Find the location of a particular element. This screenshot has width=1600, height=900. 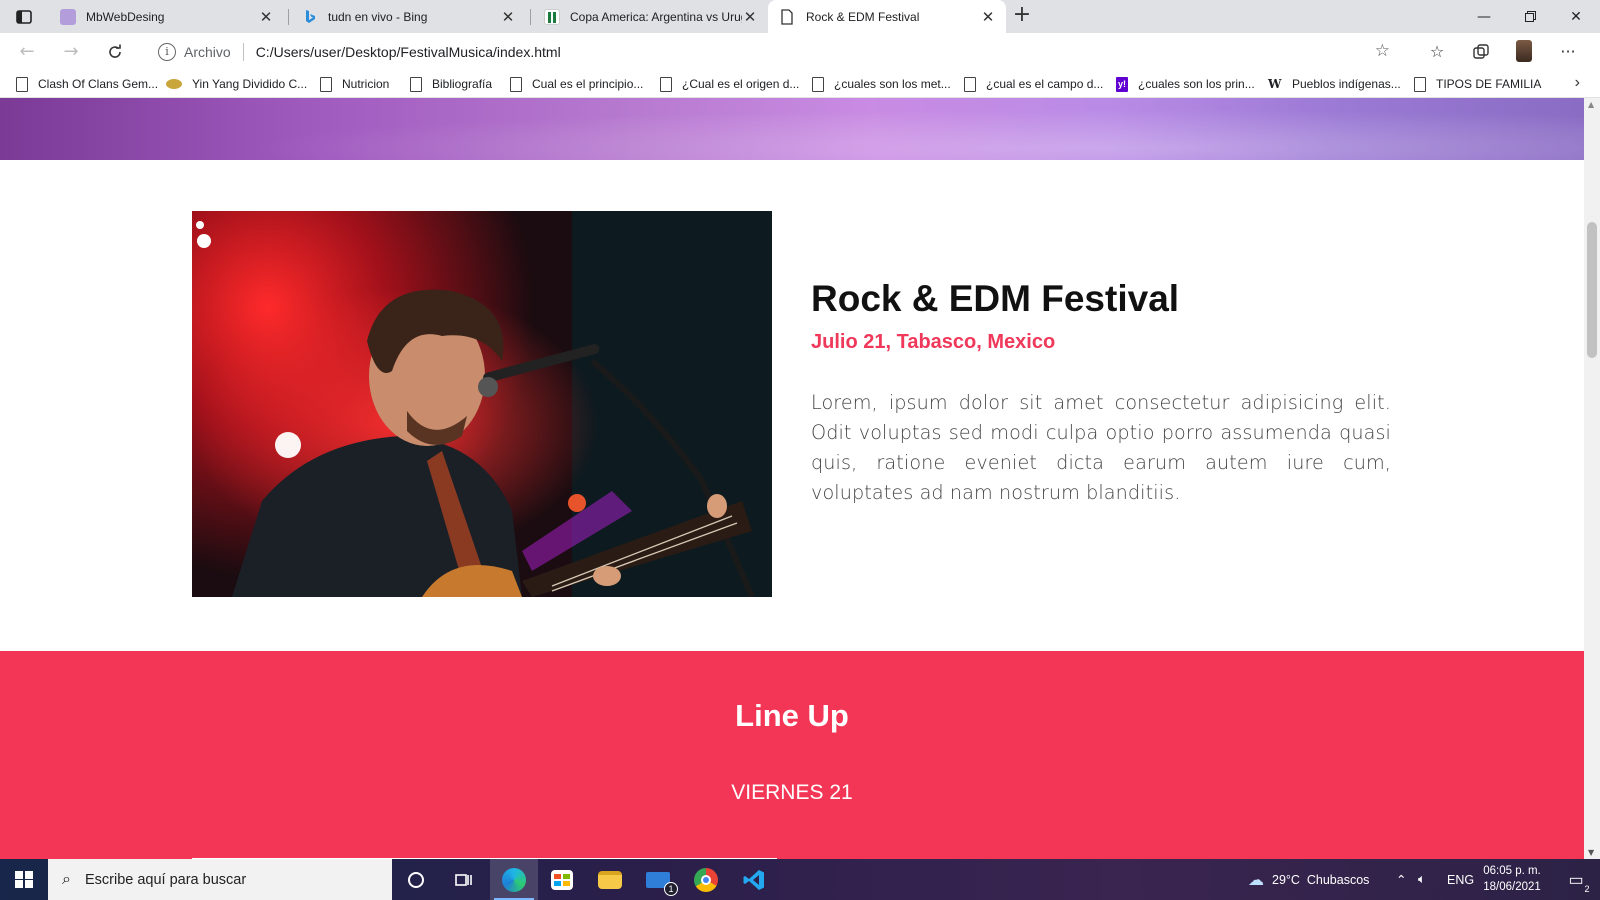

collections-icon is located at coordinates (1481, 51).